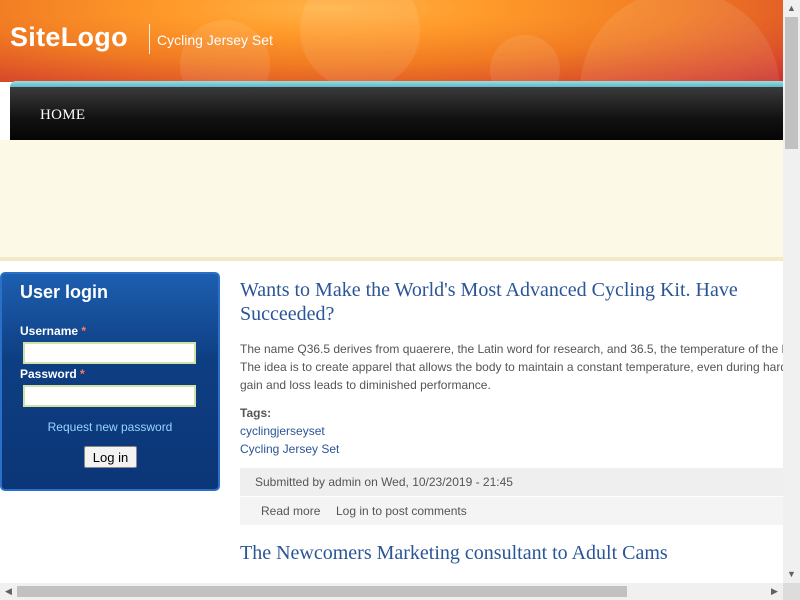 The height and width of the screenshot is (600, 800). Describe the element at coordinates (791, 83) in the screenshot. I see `vertical-scroll-thumb` at that location.